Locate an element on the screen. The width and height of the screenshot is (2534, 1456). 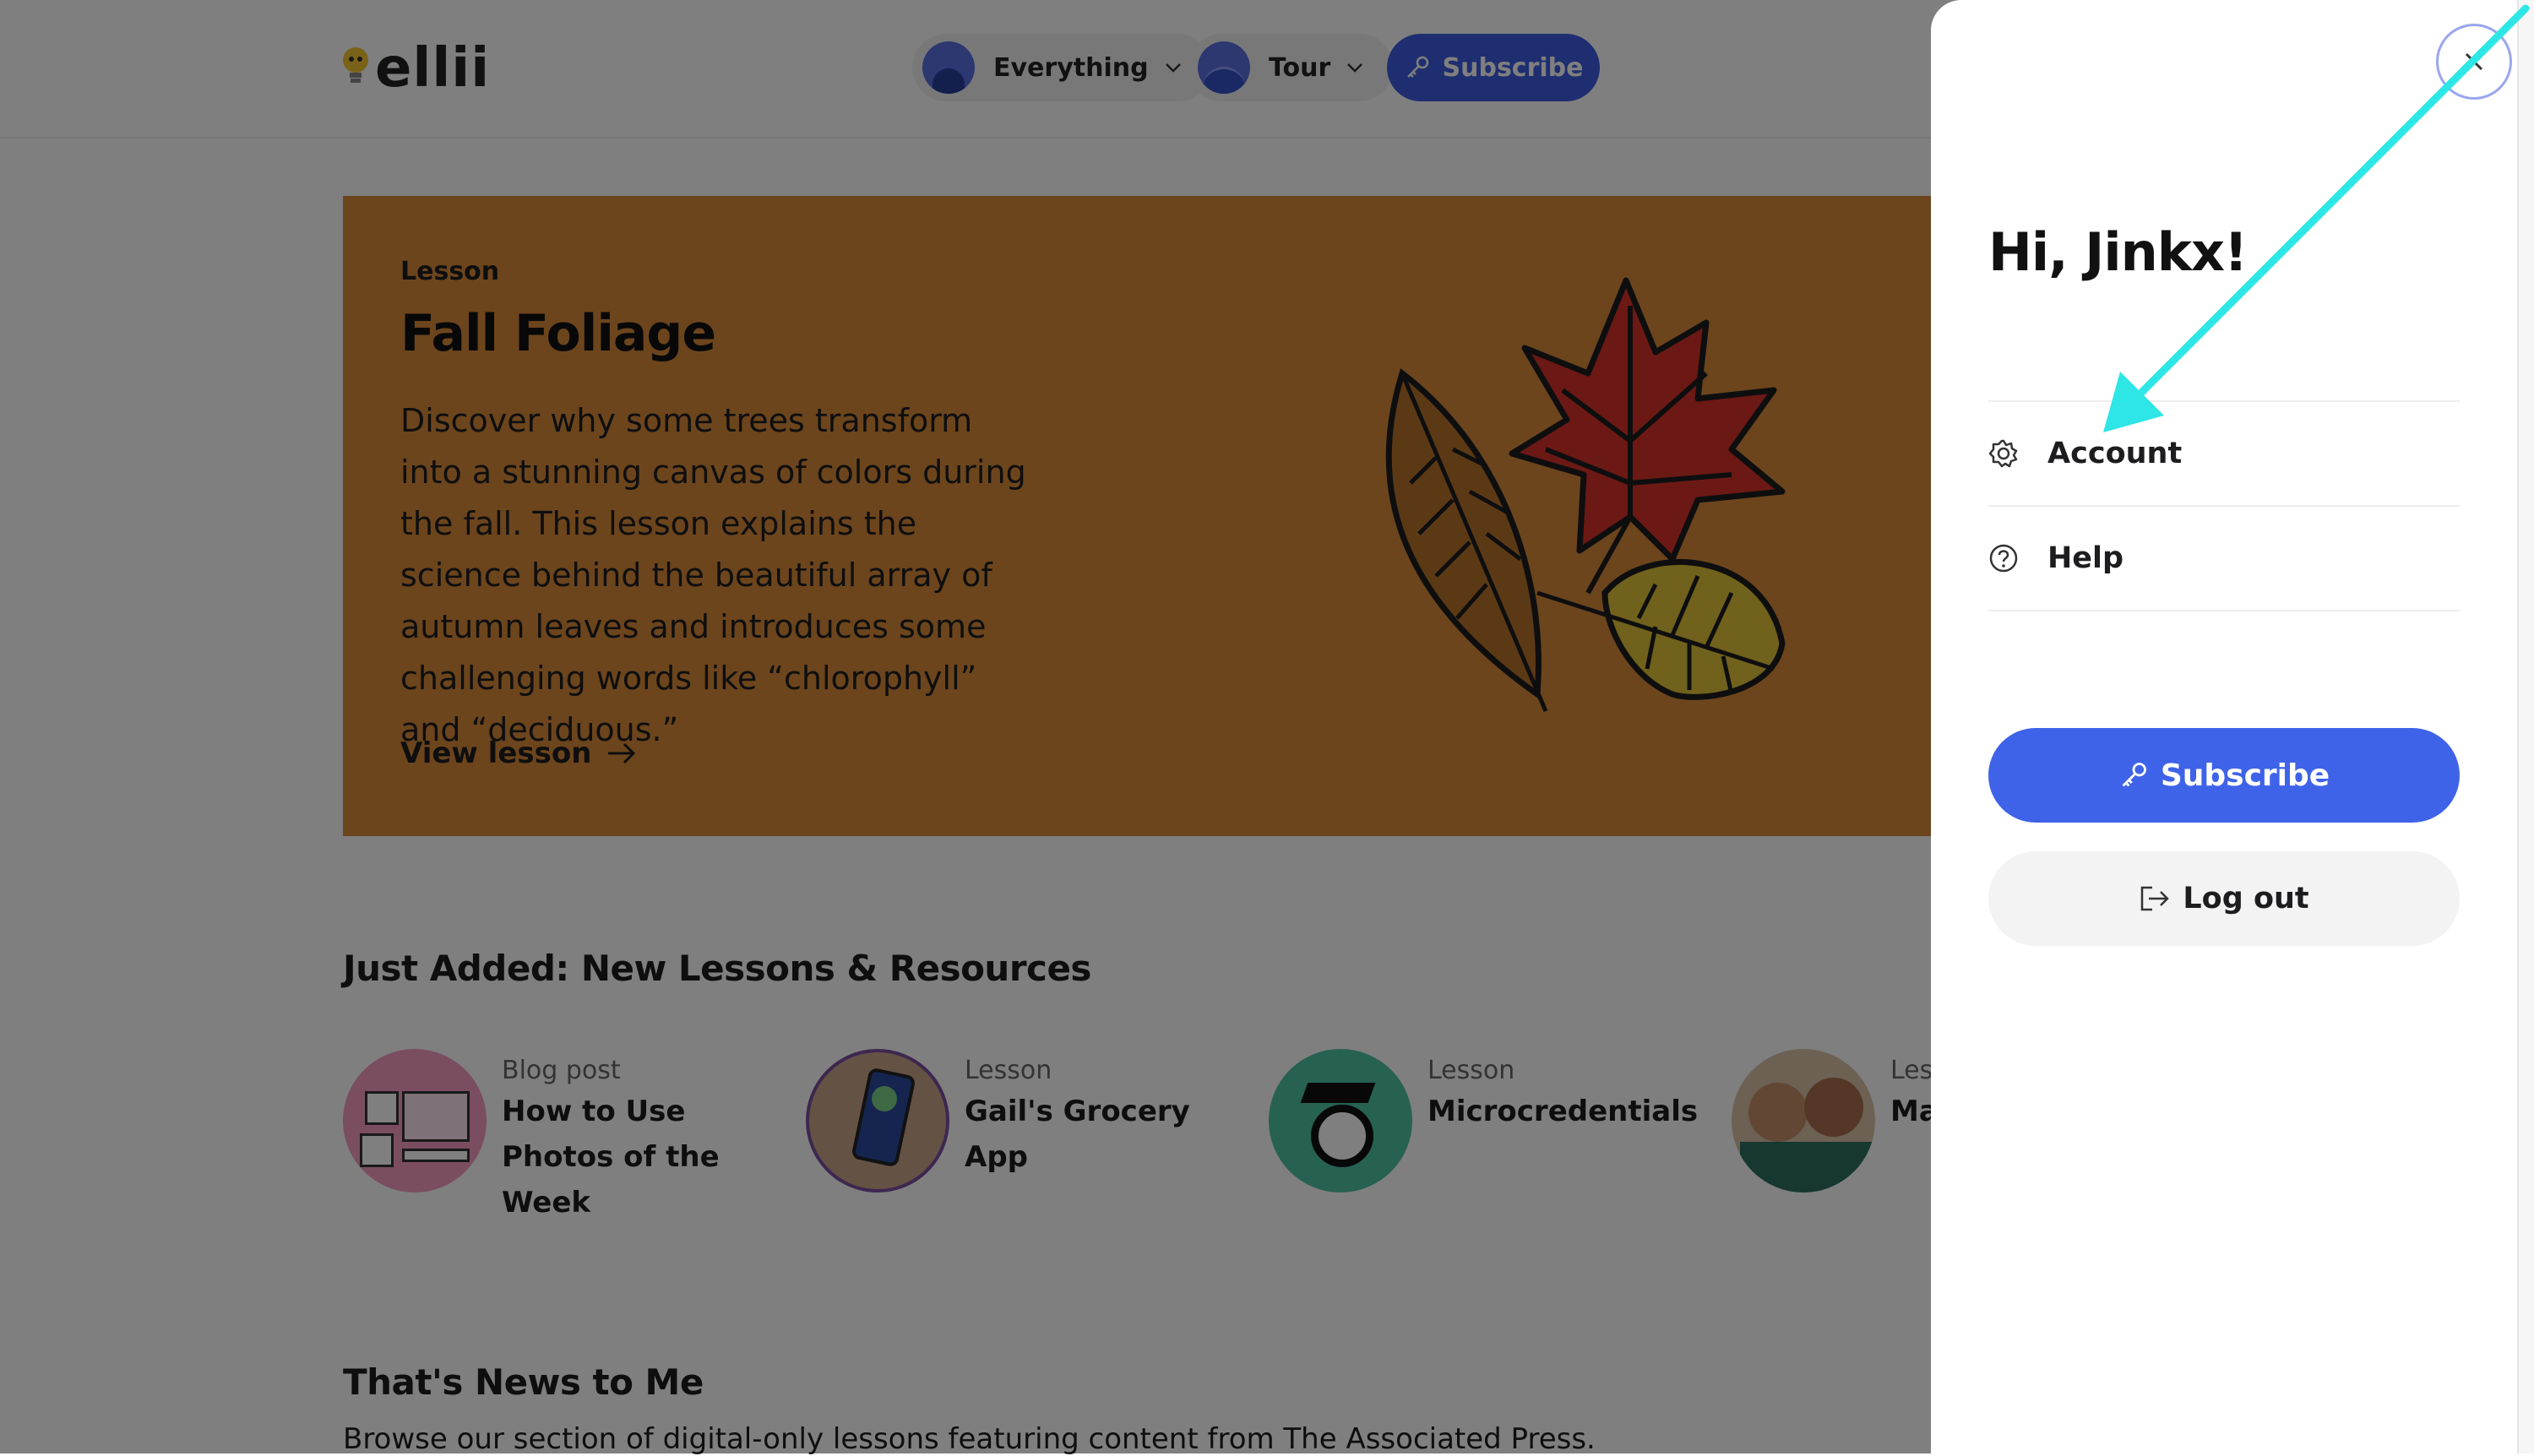
drawer-subscribe-label: Subscribe is located at coordinates (2245, 775).